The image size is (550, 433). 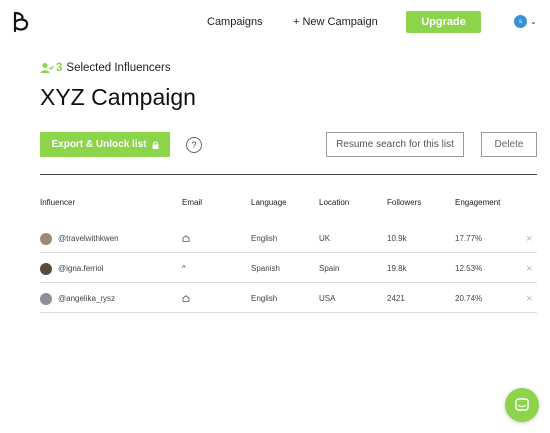 I want to click on resume-search-button: Resume search for this list, so click(x=395, y=144).